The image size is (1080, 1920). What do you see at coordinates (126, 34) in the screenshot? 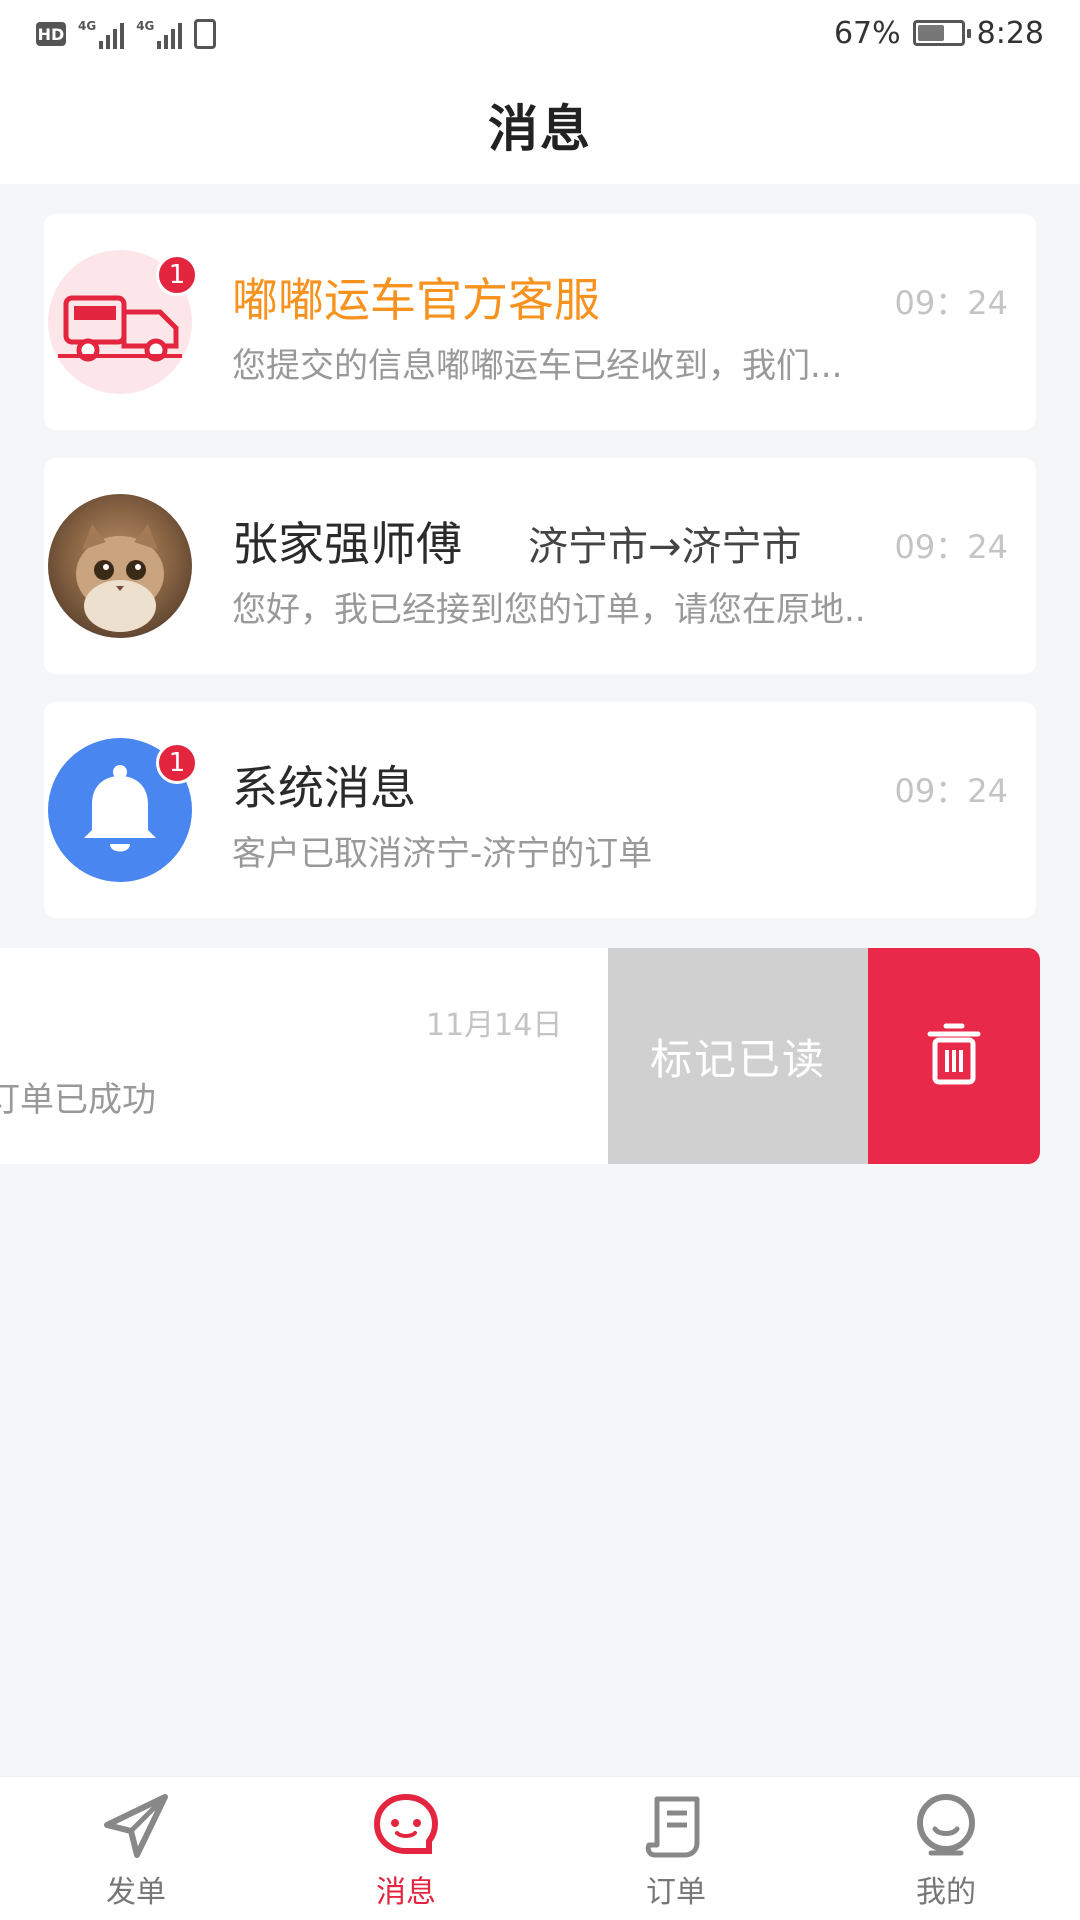
I see `status-left: HD 4G 4G` at bounding box center [126, 34].